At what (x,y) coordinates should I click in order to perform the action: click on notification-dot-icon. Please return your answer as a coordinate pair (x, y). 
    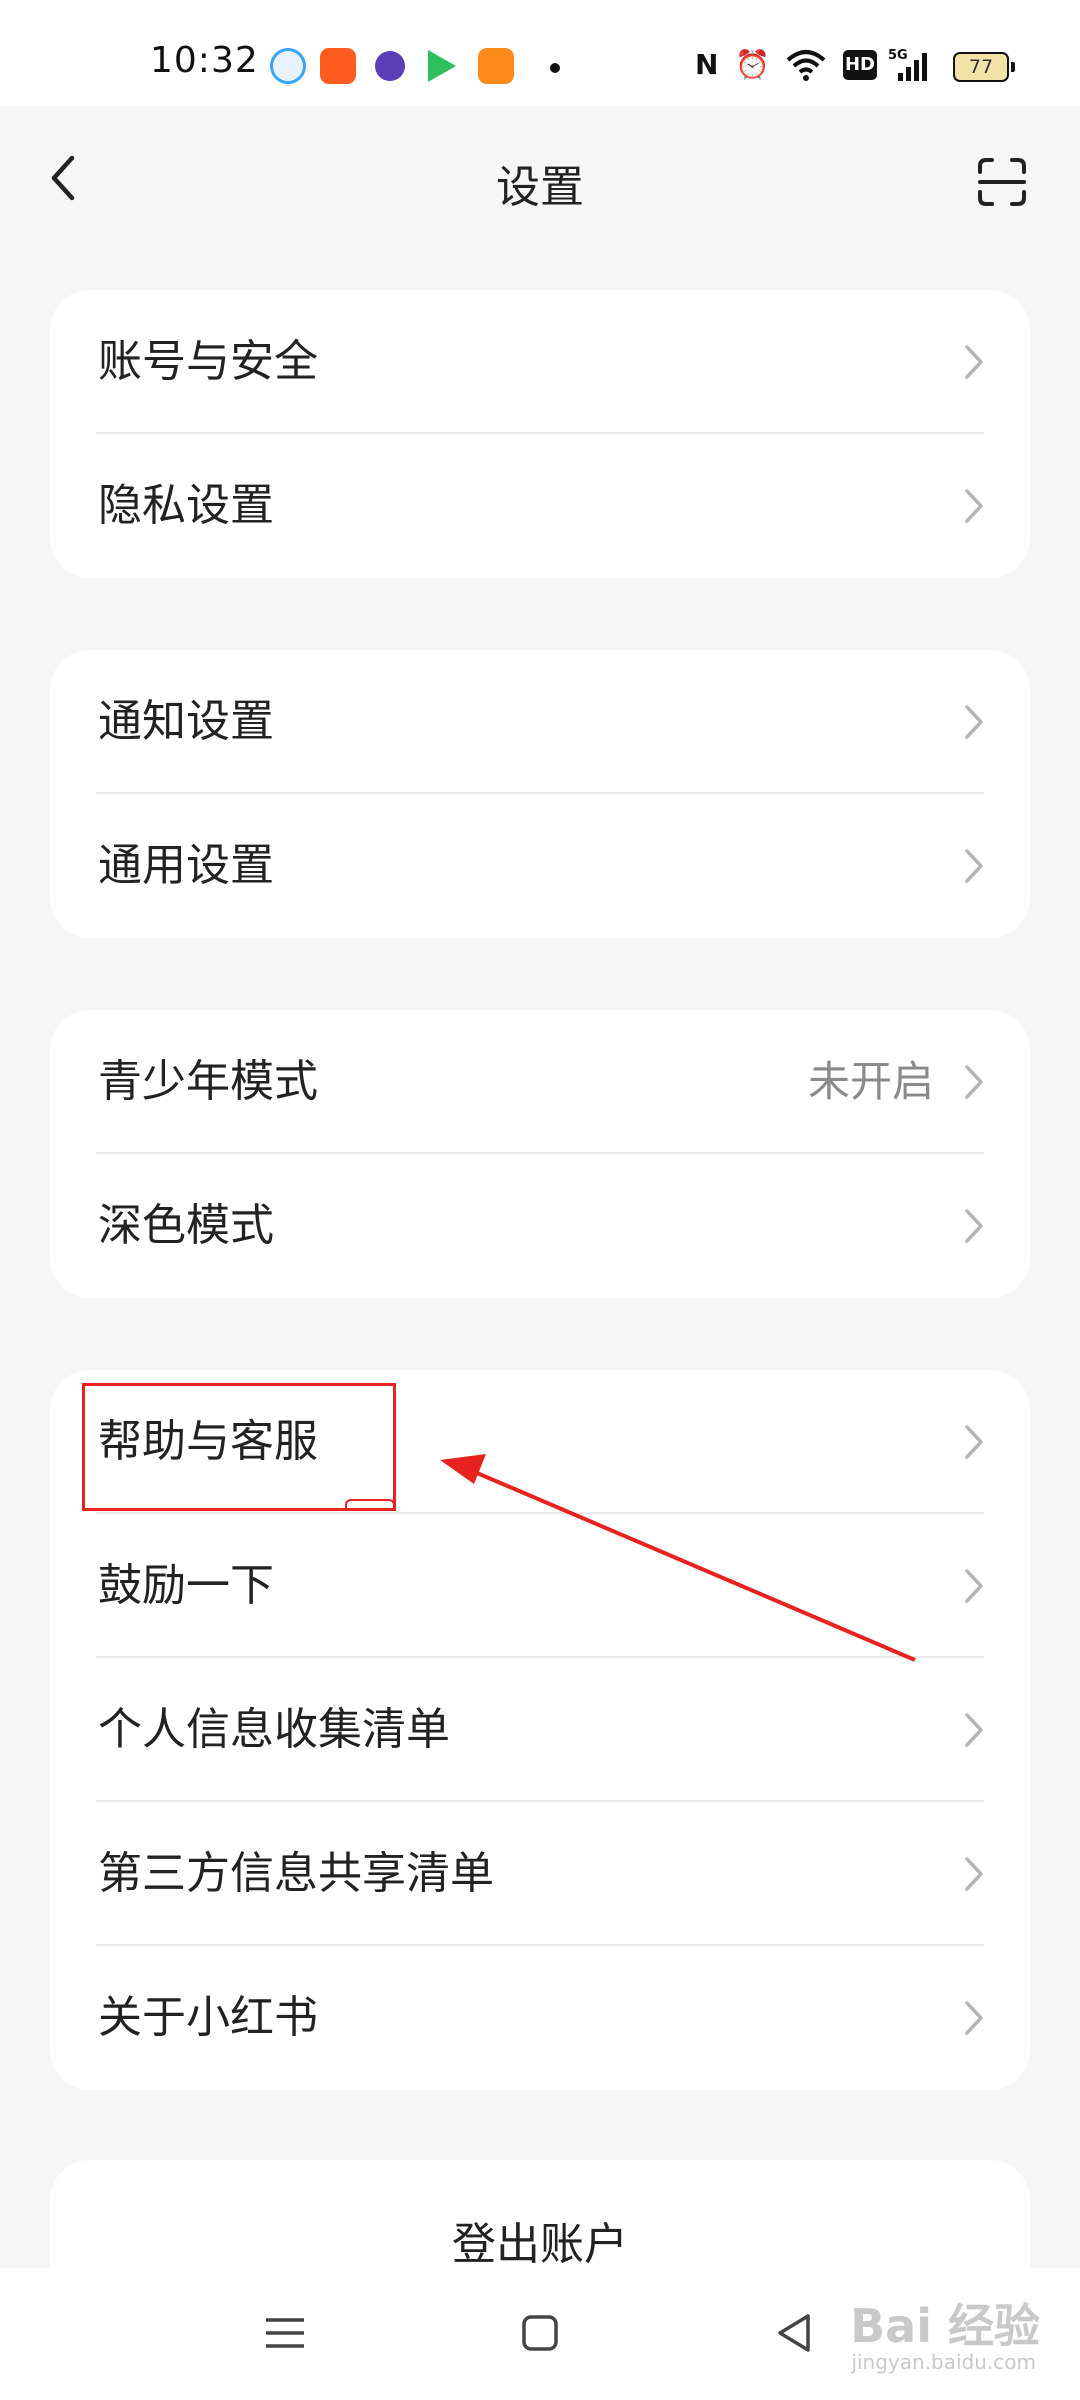
    Looking at the image, I should click on (555, 68).